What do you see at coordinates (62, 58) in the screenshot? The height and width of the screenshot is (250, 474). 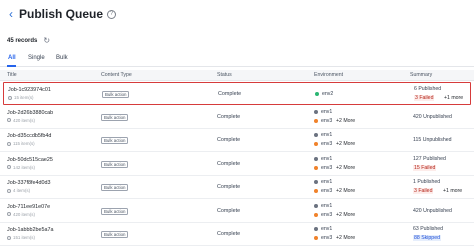 I see `tab-bulk: Bulk` at bounding box center [62, 58].